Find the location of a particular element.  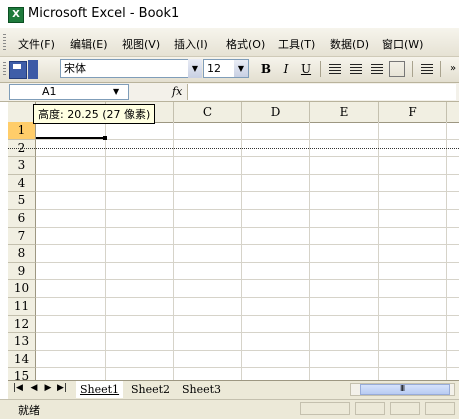

menu-window: 窗口(W) is located at coordinates (402, 44).